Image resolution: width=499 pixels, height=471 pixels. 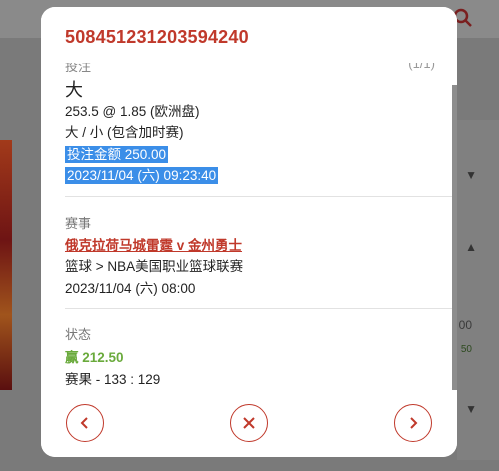 I want to click on order-id: 508451231203594240, so click(x=157, y=37).